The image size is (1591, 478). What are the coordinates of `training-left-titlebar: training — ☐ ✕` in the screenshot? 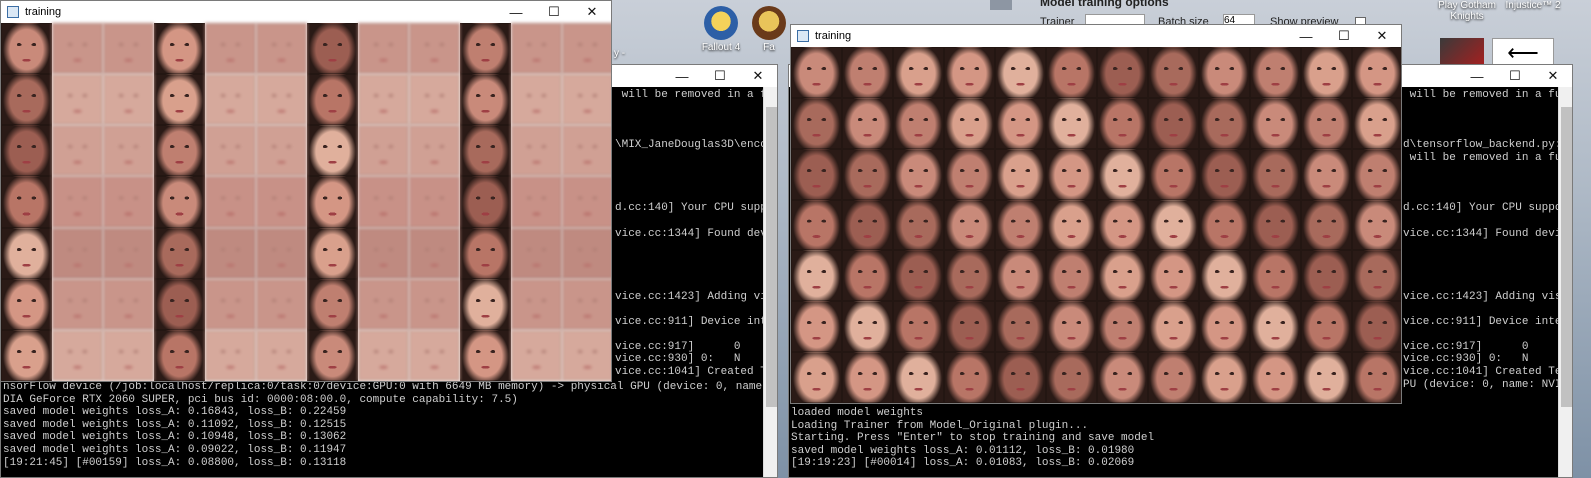 It's located at (306, 12).